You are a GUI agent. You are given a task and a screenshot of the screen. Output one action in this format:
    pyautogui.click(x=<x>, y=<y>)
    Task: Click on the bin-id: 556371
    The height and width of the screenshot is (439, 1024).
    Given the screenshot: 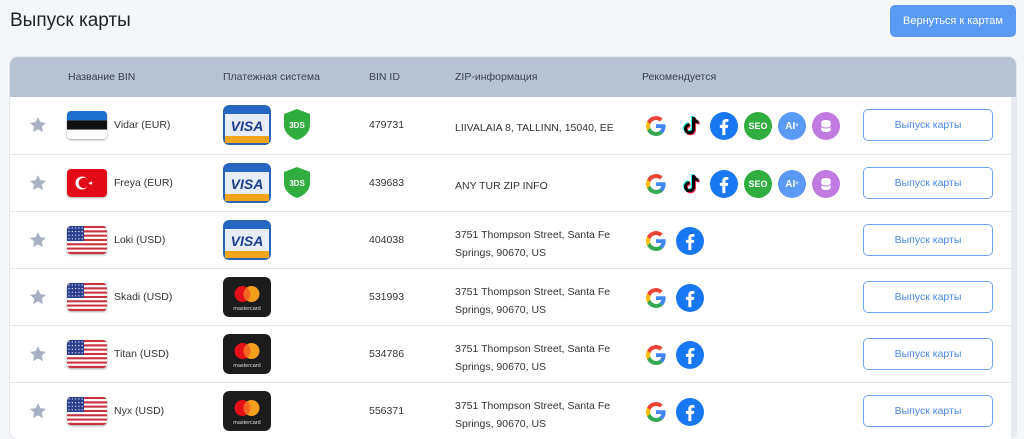 What is the action you would take?
    pyautogui.click(x=387, y=411)
    